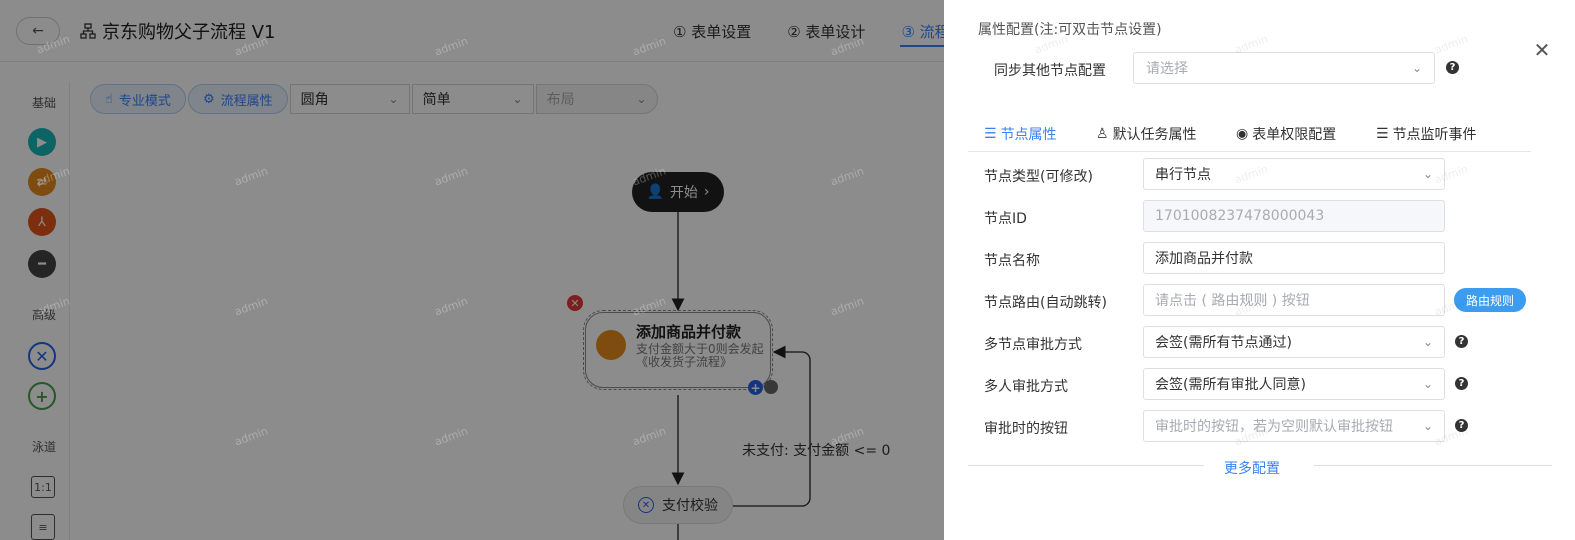 The height and width of the screenshot is (540, 1575). Describe the element at coordinates (1242, 134) in the screenshot. I see `eye-icon: ◉` at that location.